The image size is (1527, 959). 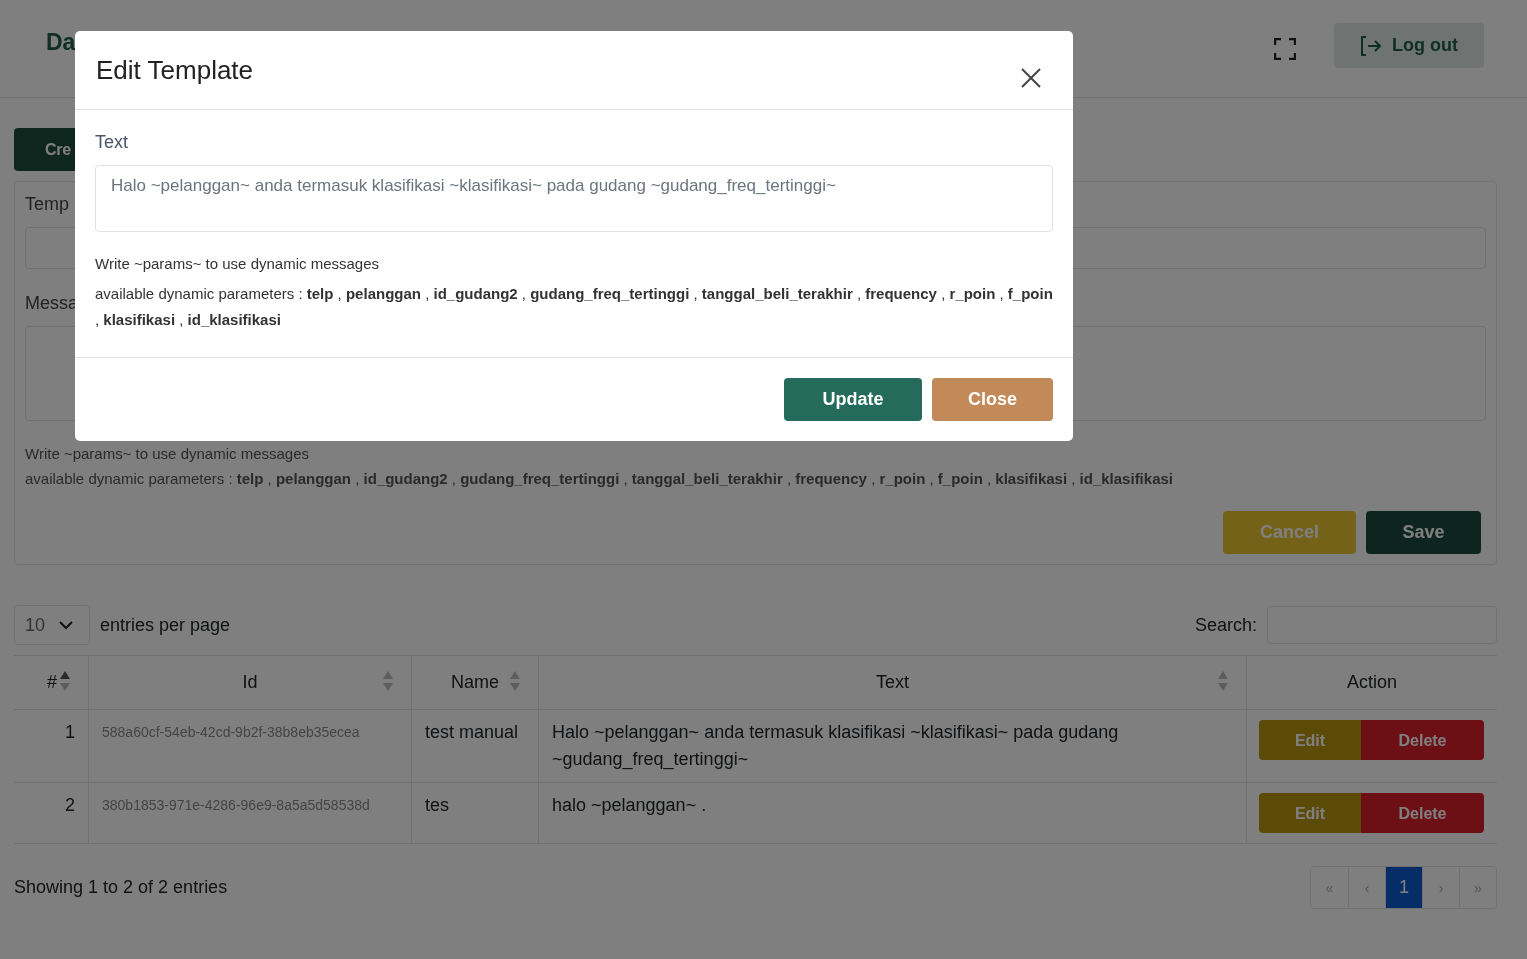 What do you see at coordinates (112, 142) in the screenshot?
I see `field-label: Text` at bounding box center [112, 142].